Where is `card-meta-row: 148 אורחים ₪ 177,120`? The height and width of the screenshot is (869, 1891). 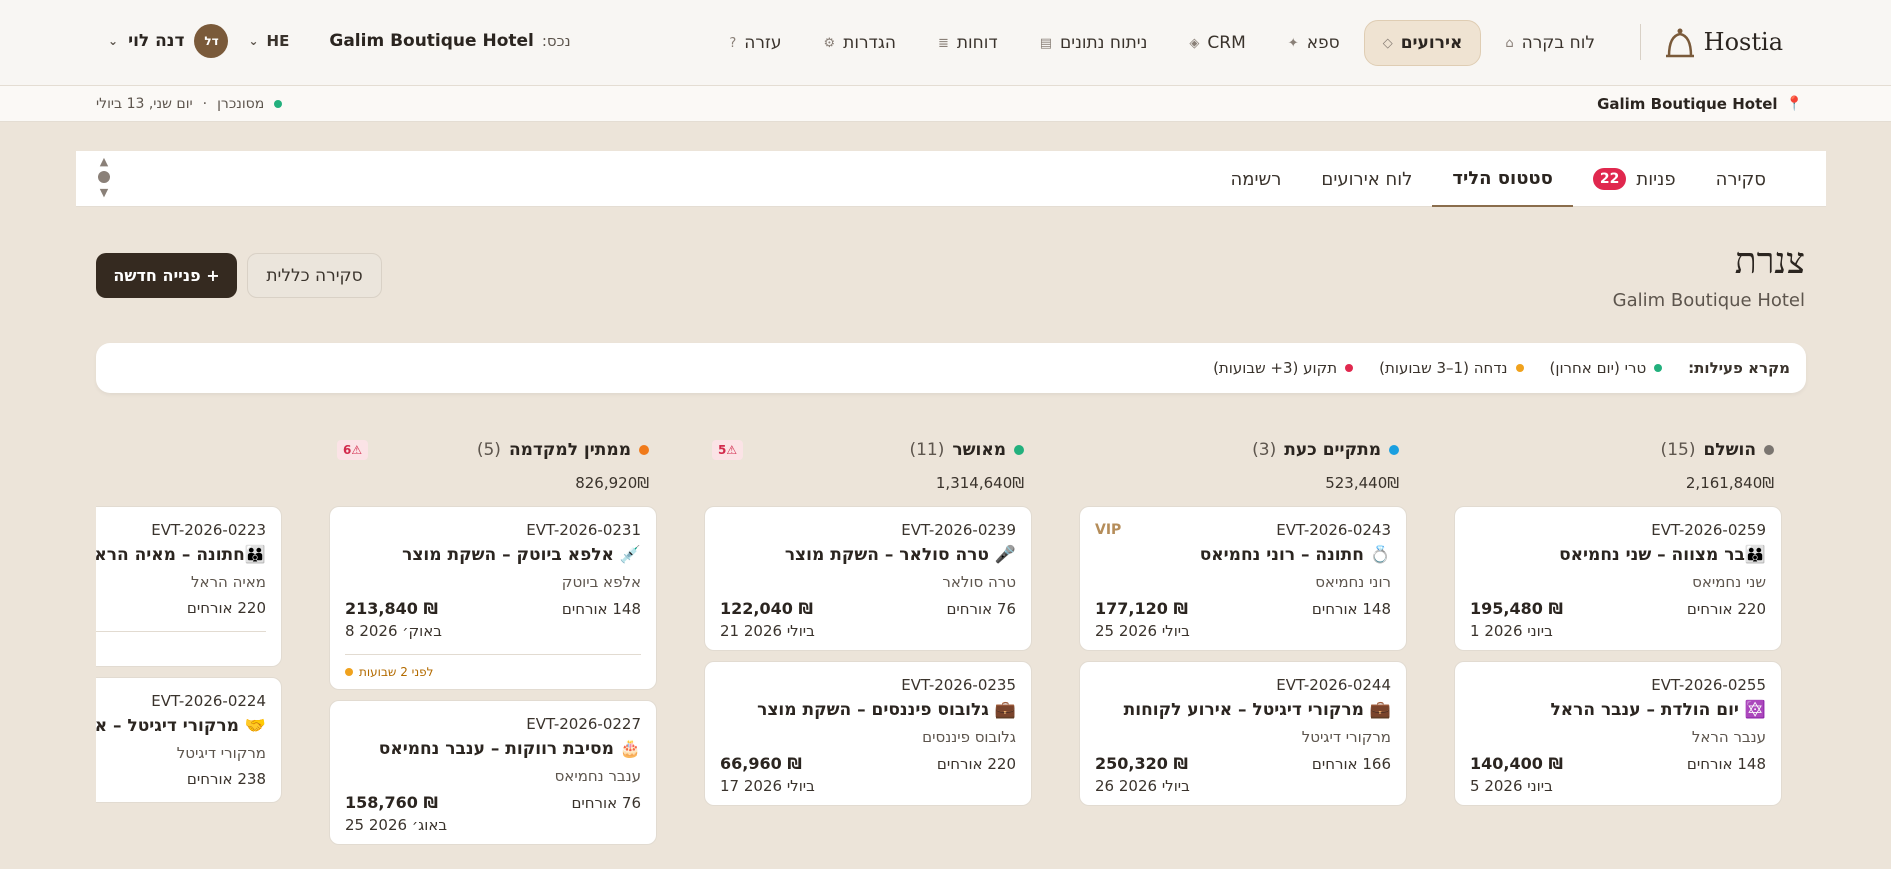
card-meta-row: 148 אורחים ₪ 177,120 is located at coordinates (1243, 604).